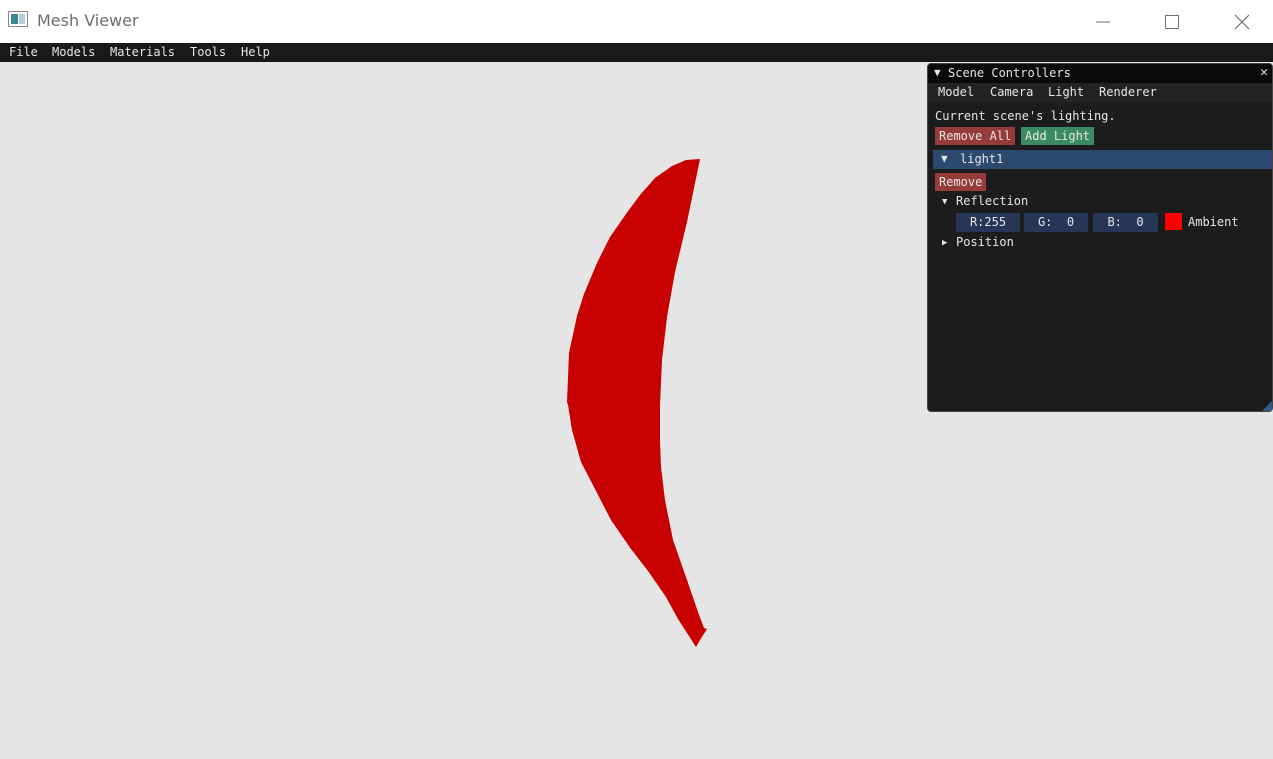  I want to click on app-icon, so click(18, 19).